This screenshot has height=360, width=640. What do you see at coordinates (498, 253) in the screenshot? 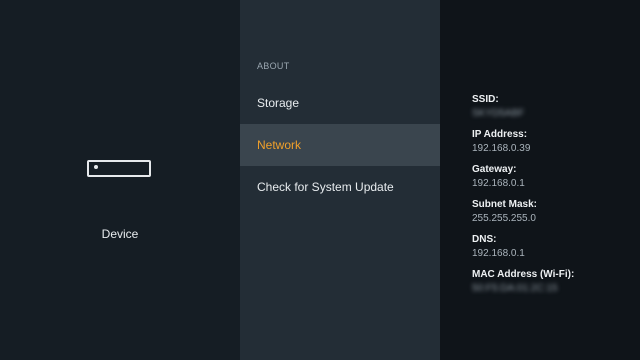
I see `dns-value: 192.168.0.1` at bounding box center [498, 253].